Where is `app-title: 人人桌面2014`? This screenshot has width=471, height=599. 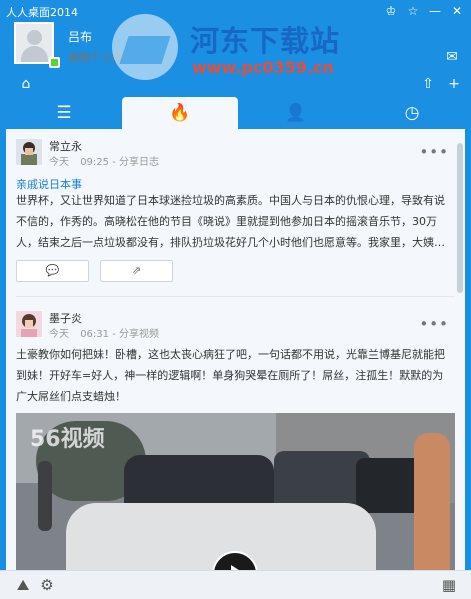 app-title: 人人桌面2014 is located at coordinates (42, 12).